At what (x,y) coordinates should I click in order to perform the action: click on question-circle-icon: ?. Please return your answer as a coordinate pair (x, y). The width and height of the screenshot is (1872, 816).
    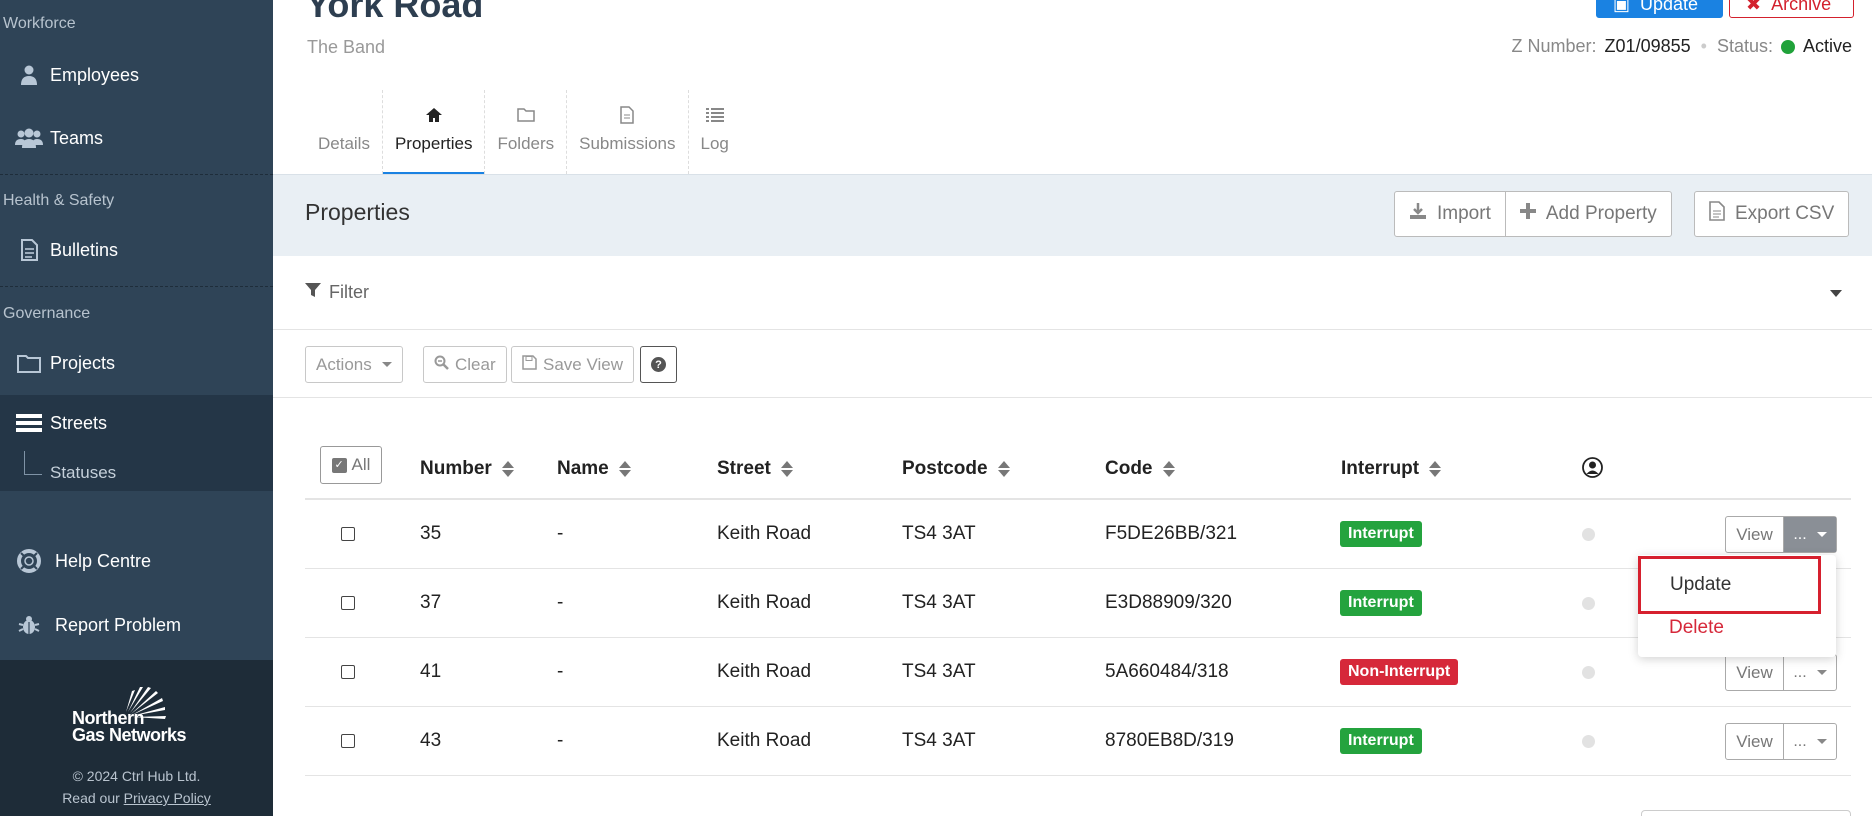
    Looking at the image, I should click on (658, 364).